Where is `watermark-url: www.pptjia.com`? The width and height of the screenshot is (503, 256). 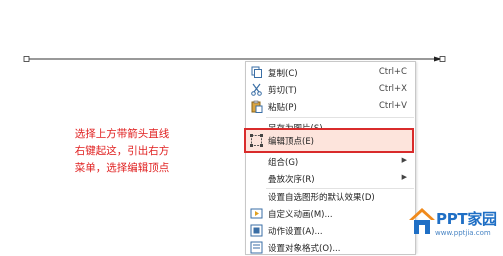
watermark-url: www.pptjia.com is located at coordinates (463, 233).